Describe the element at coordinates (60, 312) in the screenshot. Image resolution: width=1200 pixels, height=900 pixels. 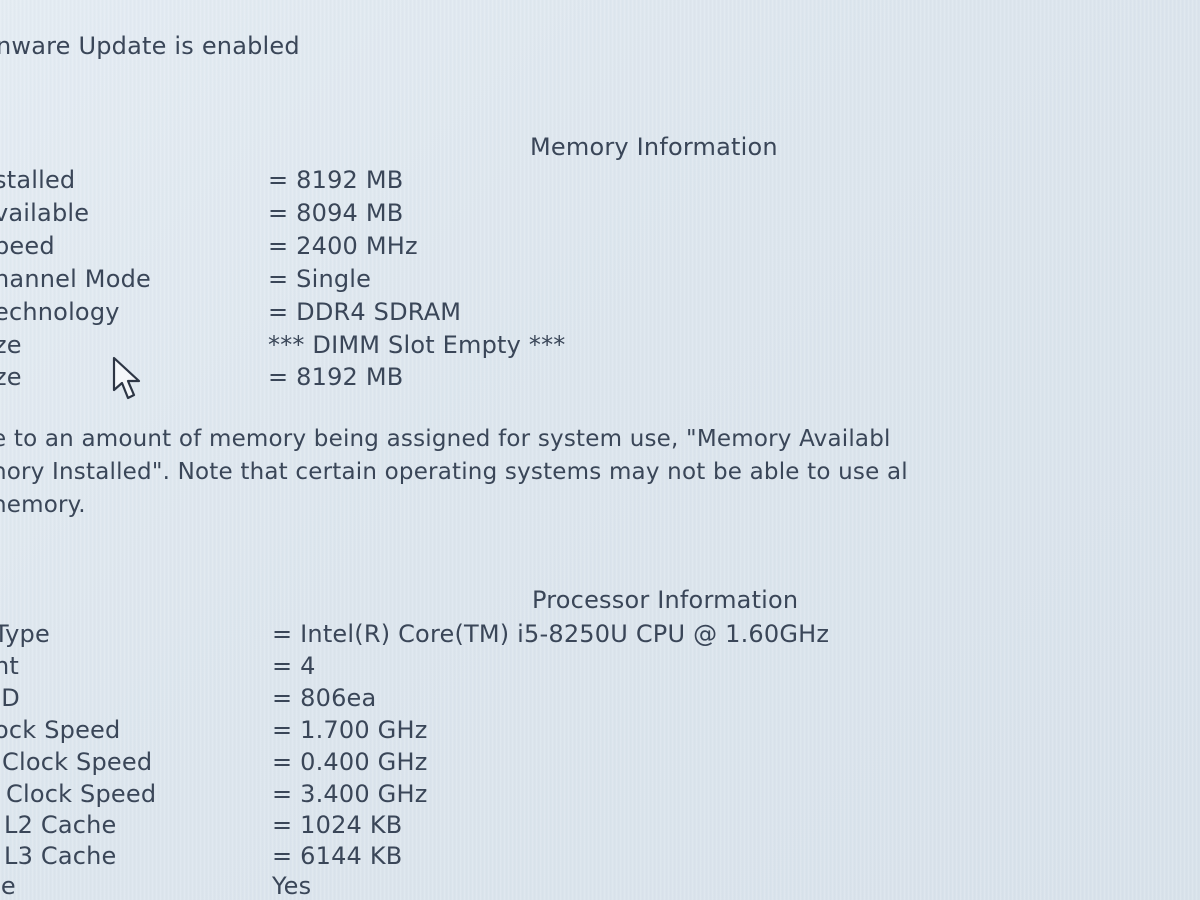
I see `memory-technology-label: echnology` at that location.